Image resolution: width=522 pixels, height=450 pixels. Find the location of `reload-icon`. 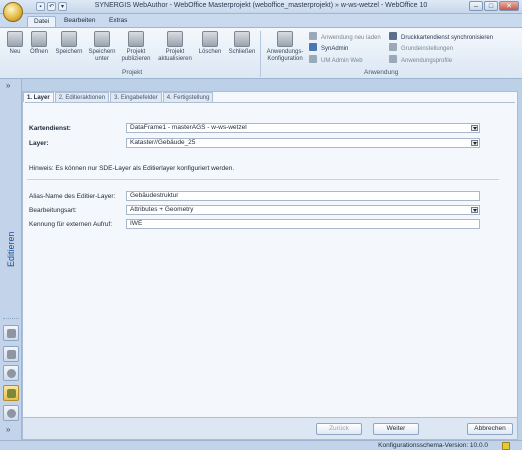

reload-icon is located at coordinates (313, 36).